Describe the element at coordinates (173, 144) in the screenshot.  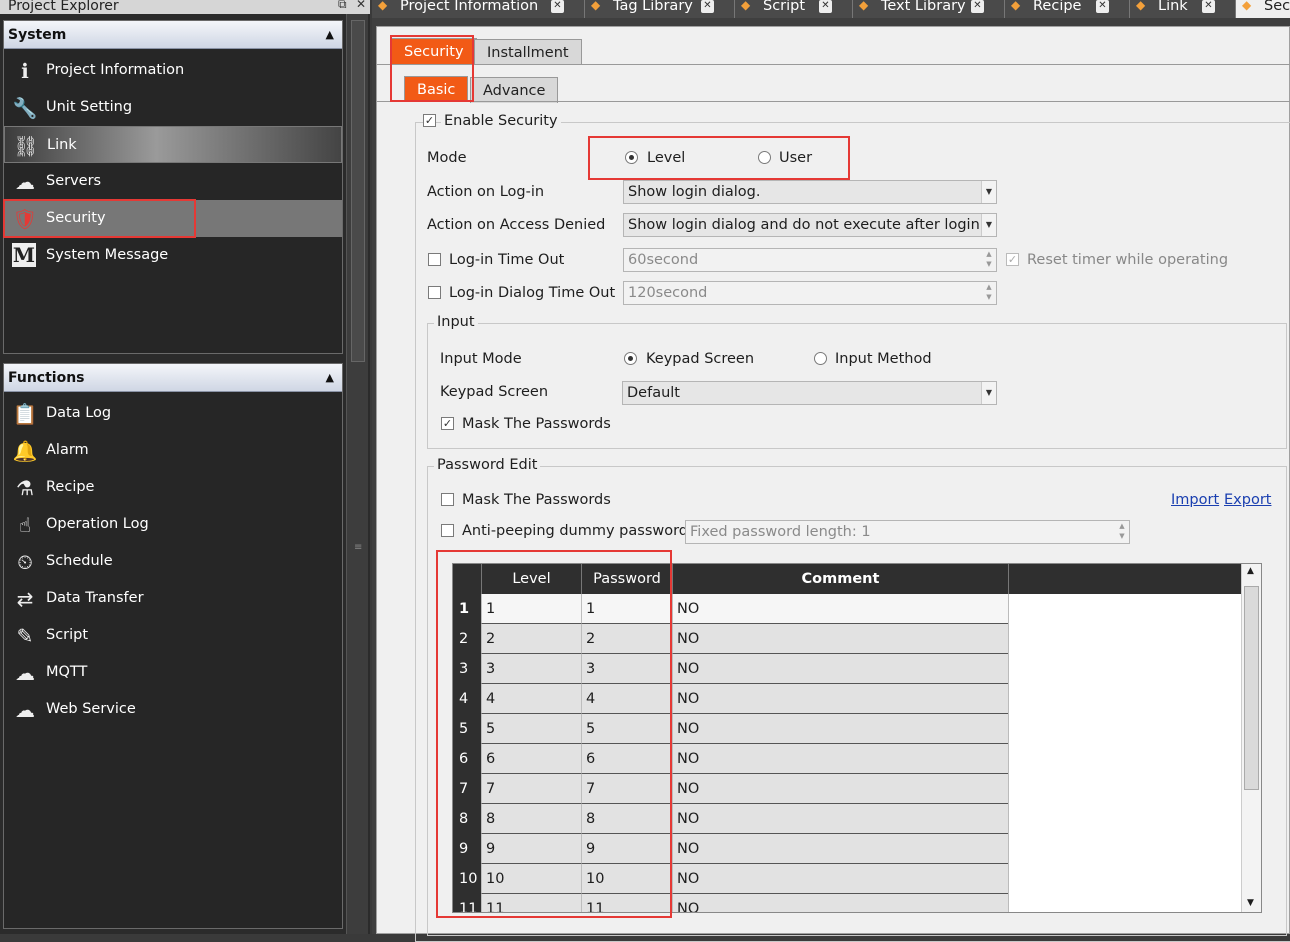
I see `sidebar-item-link: ⛓ Link` at that location.